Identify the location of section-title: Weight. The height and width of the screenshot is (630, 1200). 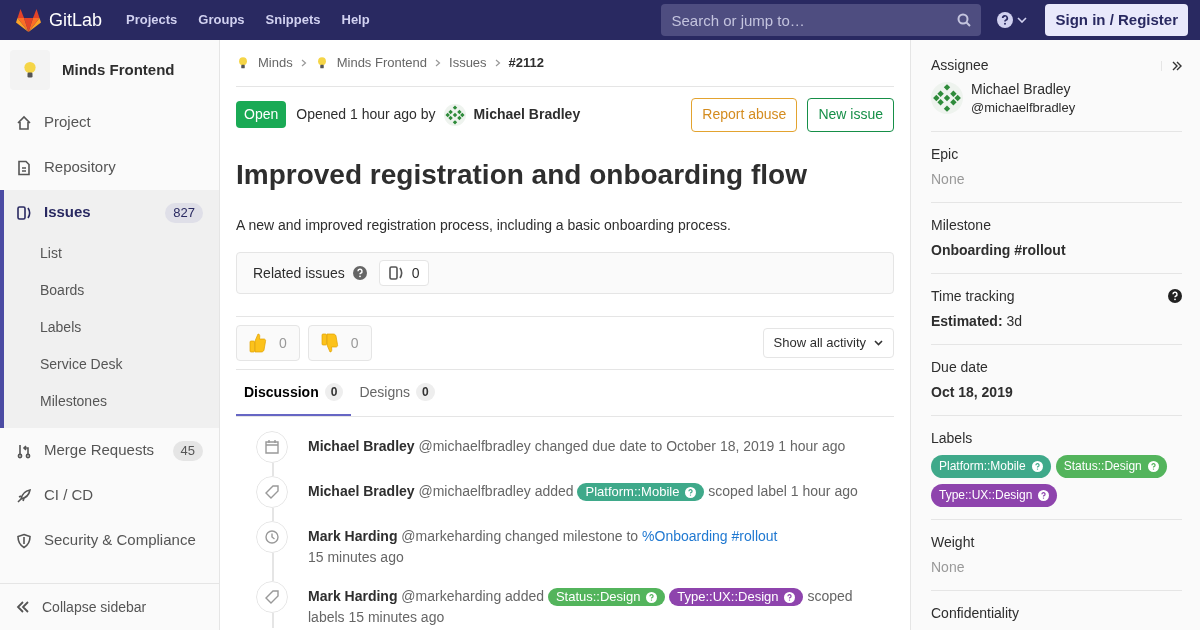
(953, 542).